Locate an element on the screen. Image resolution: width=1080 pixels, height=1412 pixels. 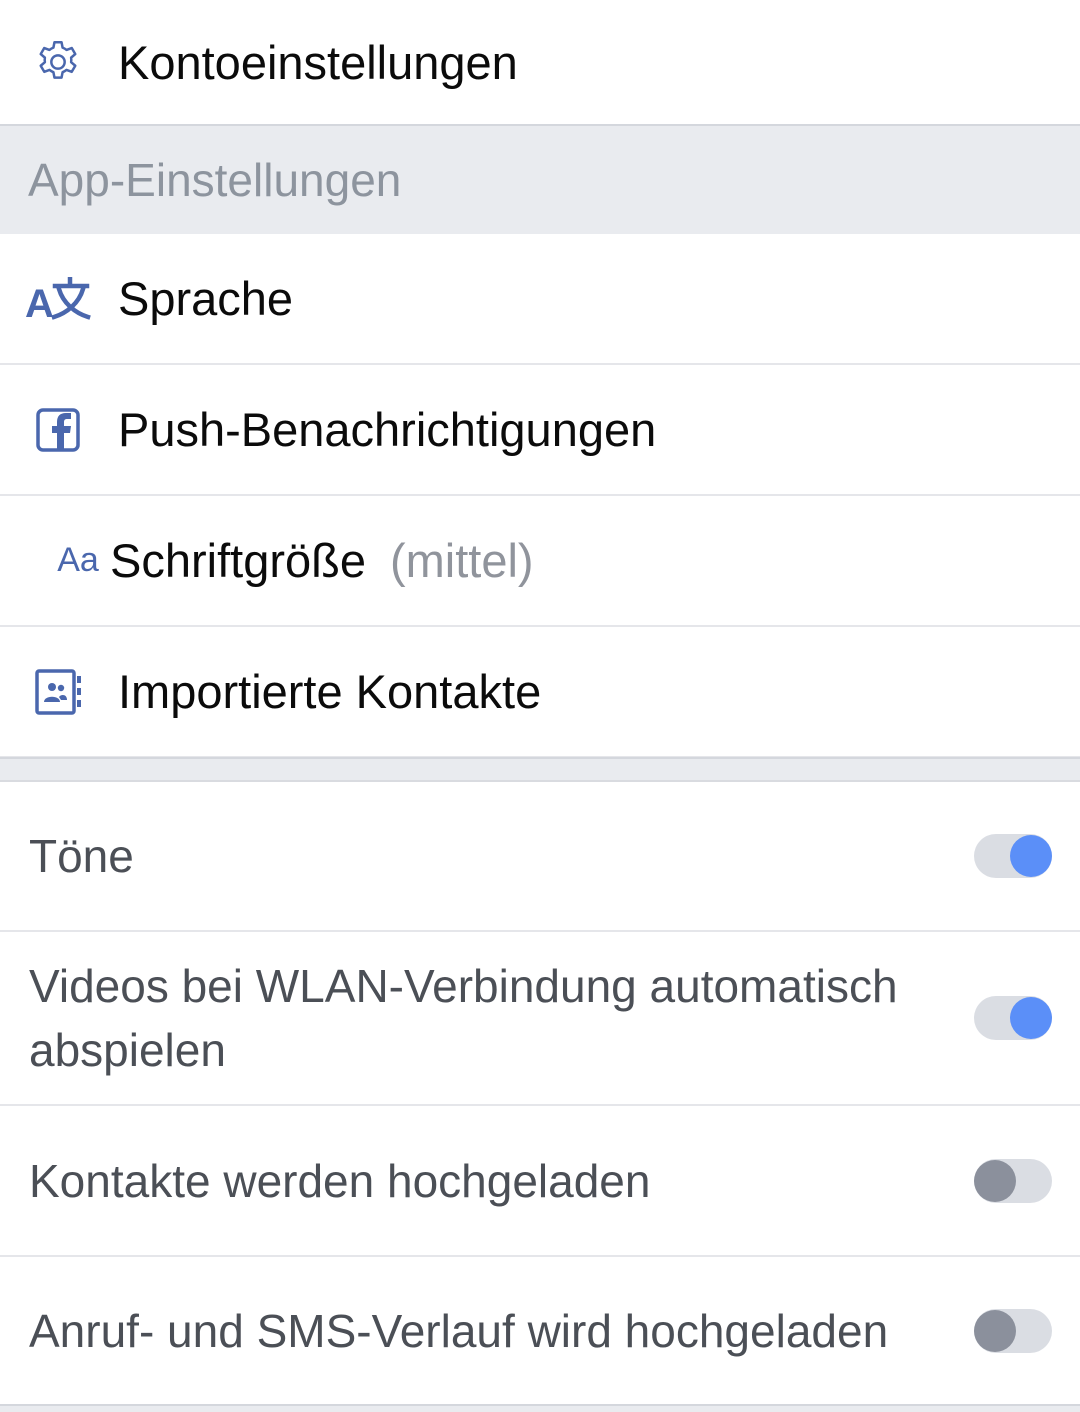
push-notifications-label: Push-Benachrichtigungen is located at coordinates (387, 429).